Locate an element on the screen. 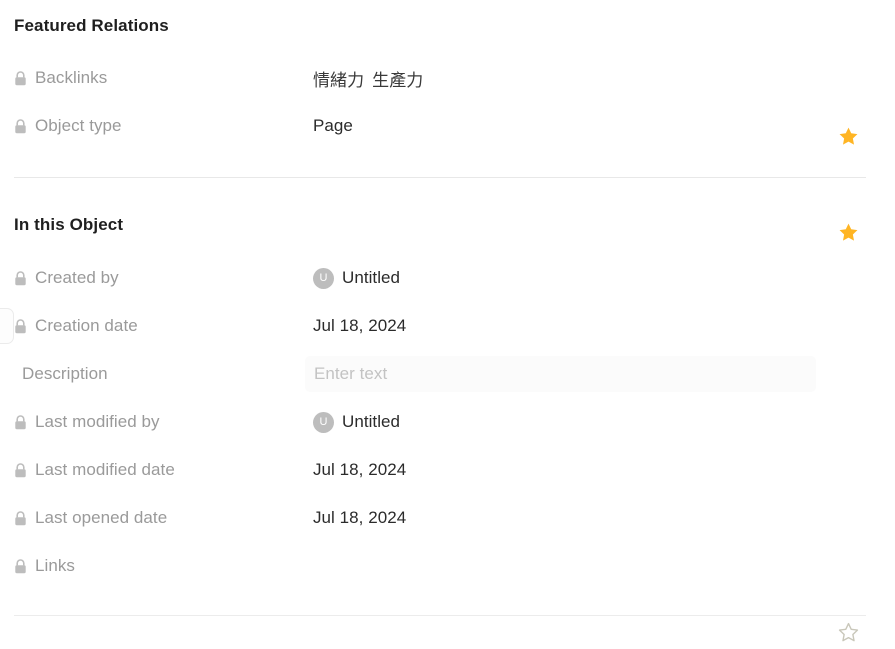 This screenshot has width=895, height=649. relation-value-last-modified-date: Jul 18, 2024 is located at coordinates (359, 470).